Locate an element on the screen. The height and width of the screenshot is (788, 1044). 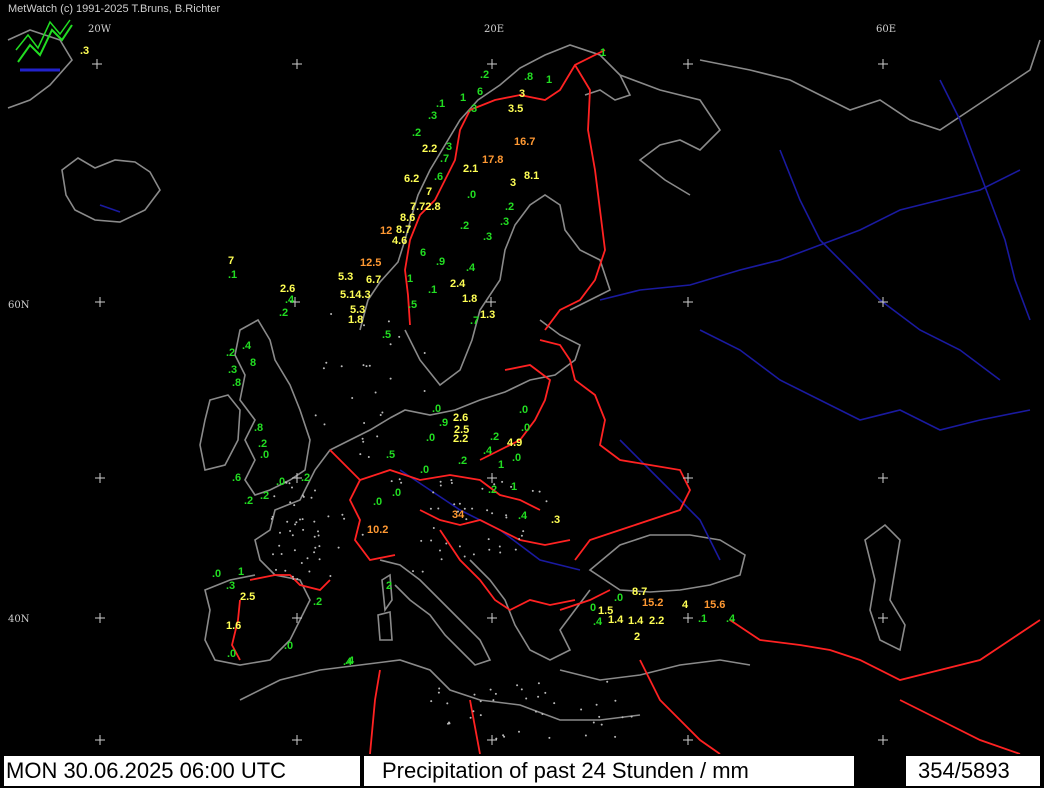
precip-value-label: .7 is located at coordinates (444, 159).